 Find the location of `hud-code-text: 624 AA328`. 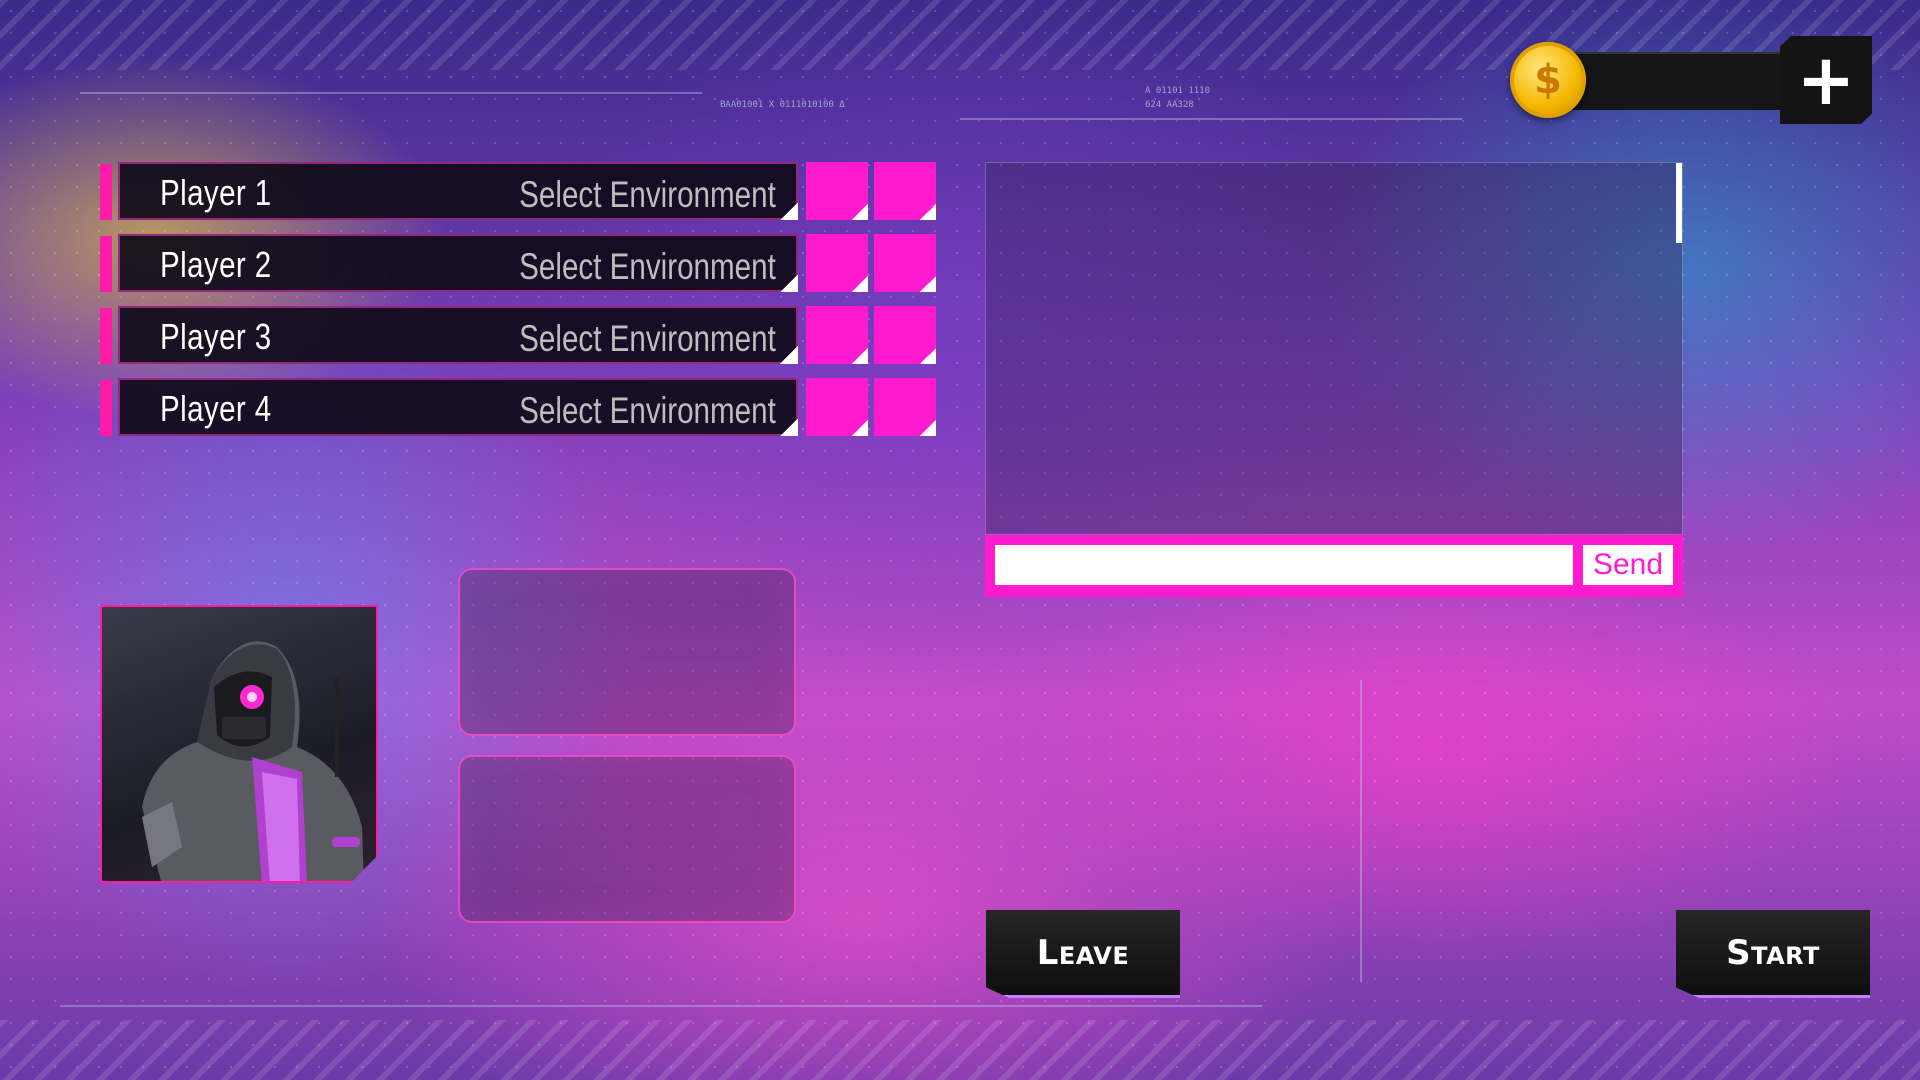

hud-code-text: 624 AA328 is located at coordinates (1169, 105).